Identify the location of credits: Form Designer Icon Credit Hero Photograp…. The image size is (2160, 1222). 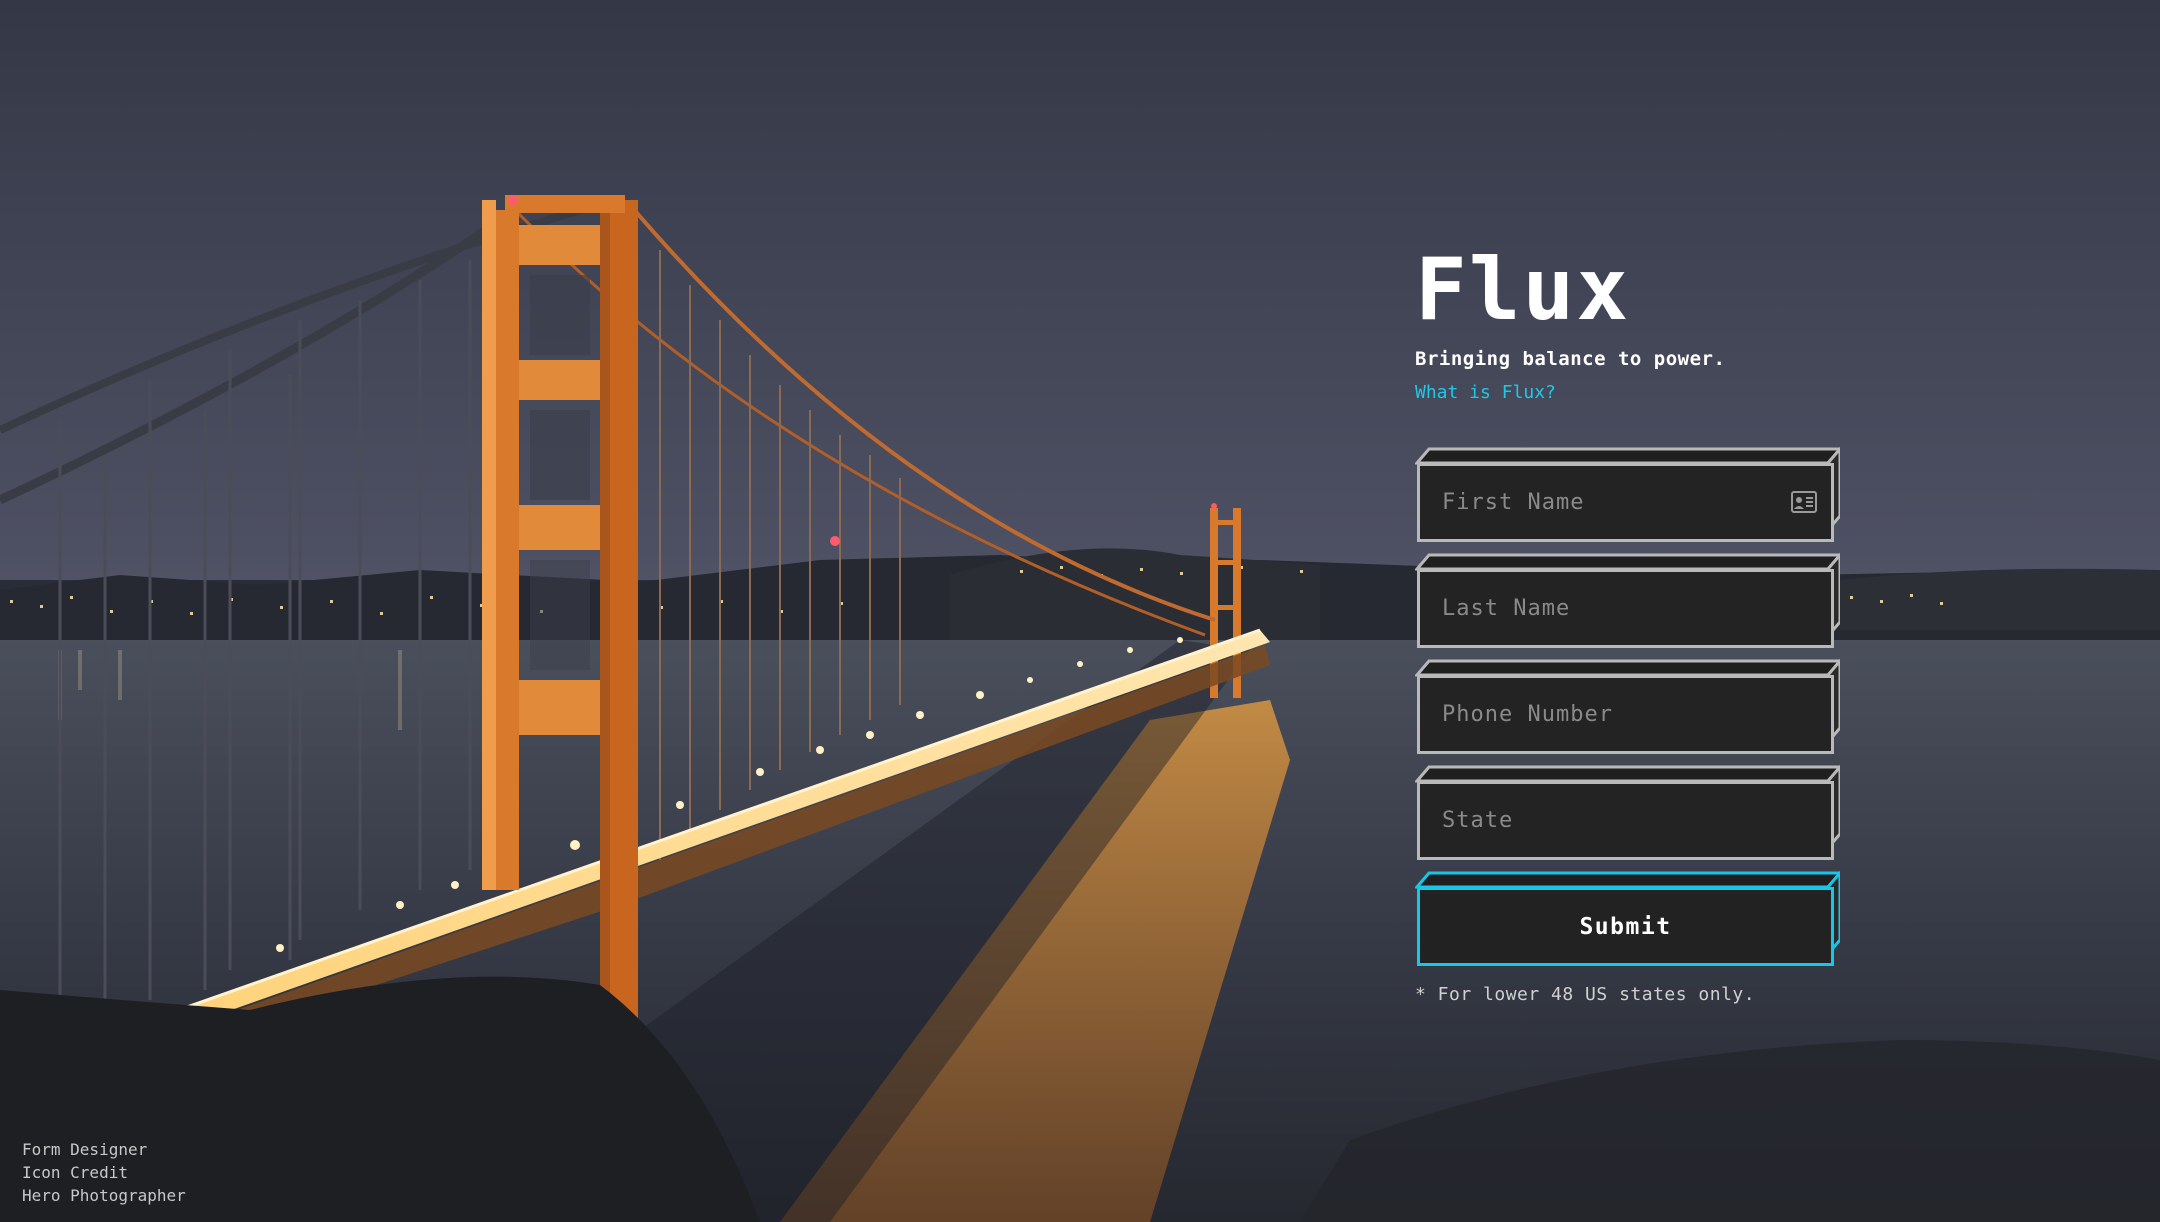
(104, 1172).